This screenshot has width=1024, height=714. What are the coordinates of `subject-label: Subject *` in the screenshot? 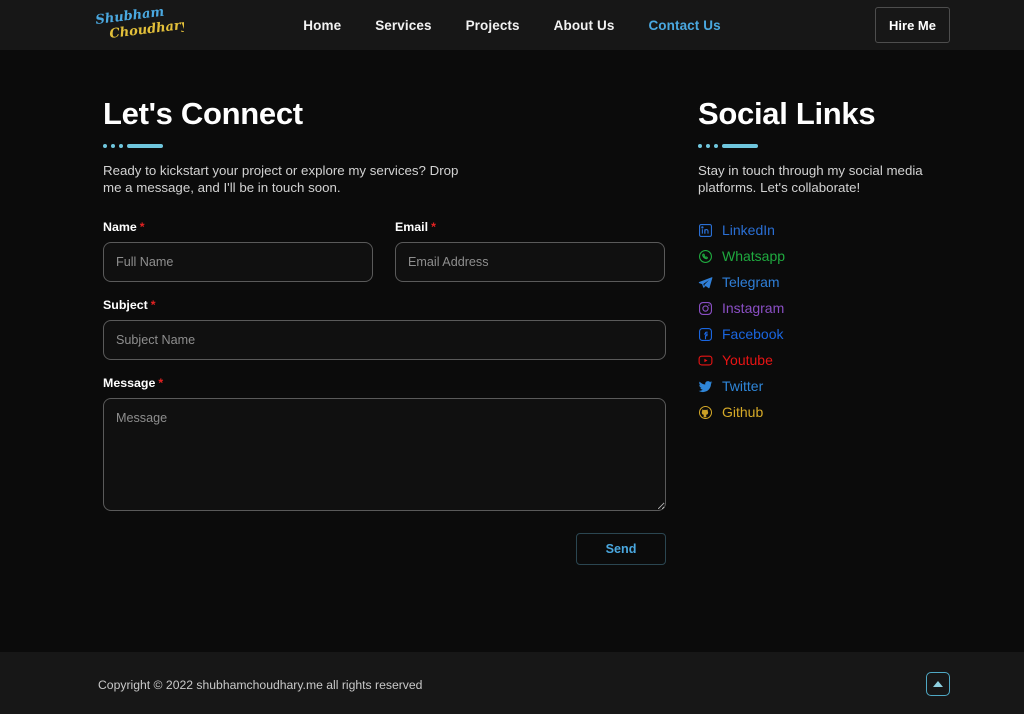 It's located at (384, 305).